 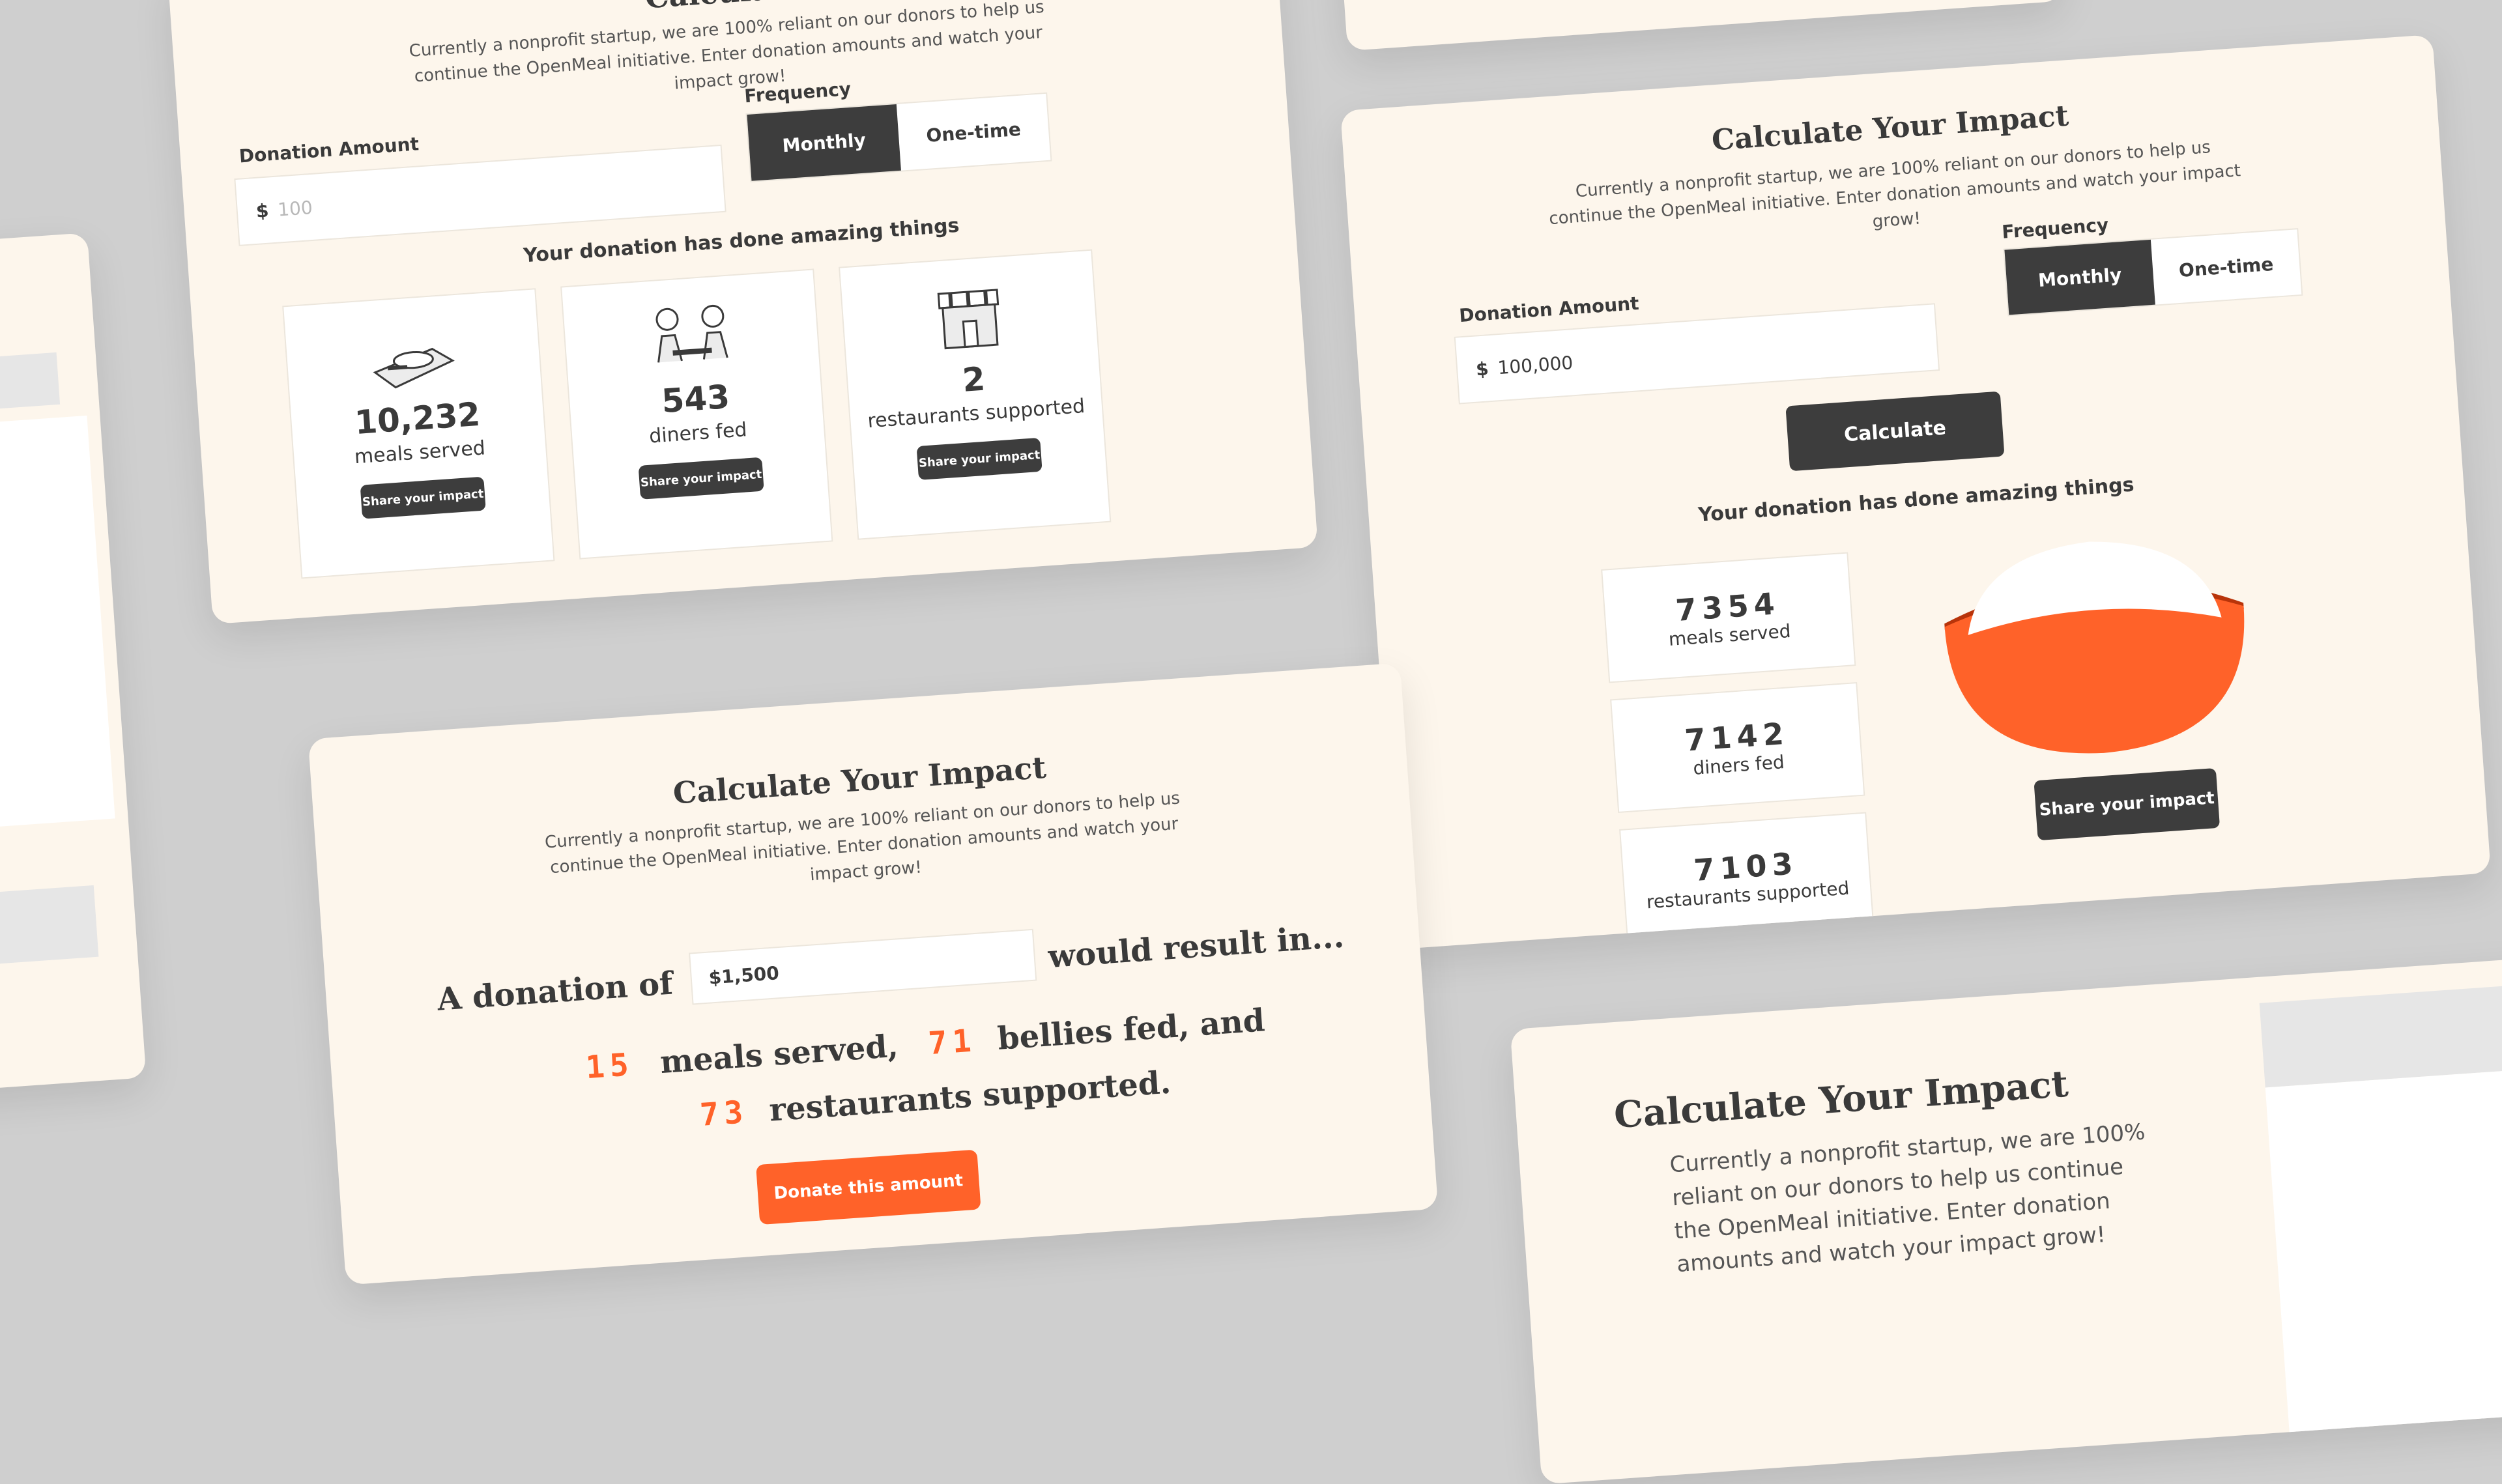 What do you see at coordinates (555, 992) in the screenshot?
I see `sentence-start: A donation of` at bounding box center [555, 992].